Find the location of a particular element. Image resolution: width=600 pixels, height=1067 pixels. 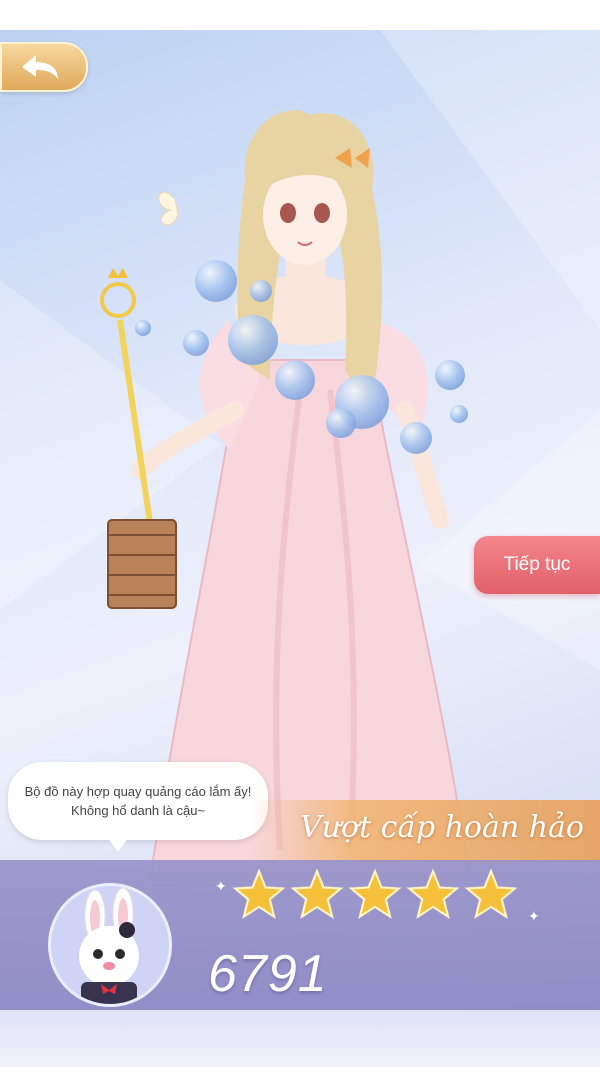

rank-label: Vượt cấp hoàn hảo is located at coordinates (442, 827).